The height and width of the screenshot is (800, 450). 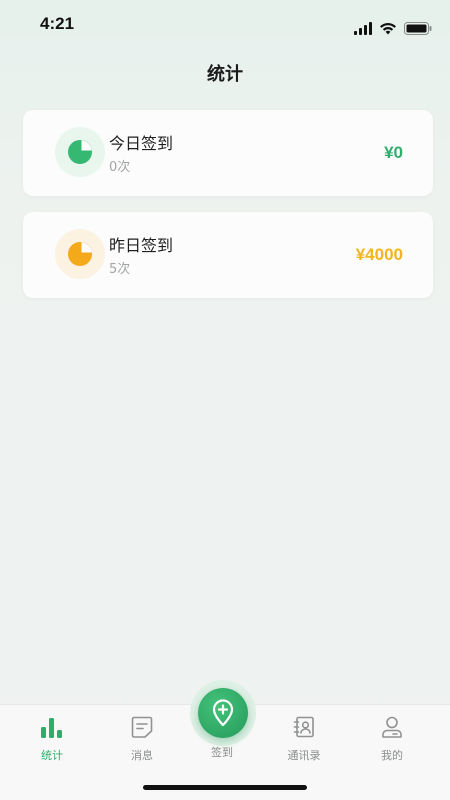 What do you see at coordinates (225, 787) in the screenshot?
I see `home-indicator` at bounding box center [225, 787].